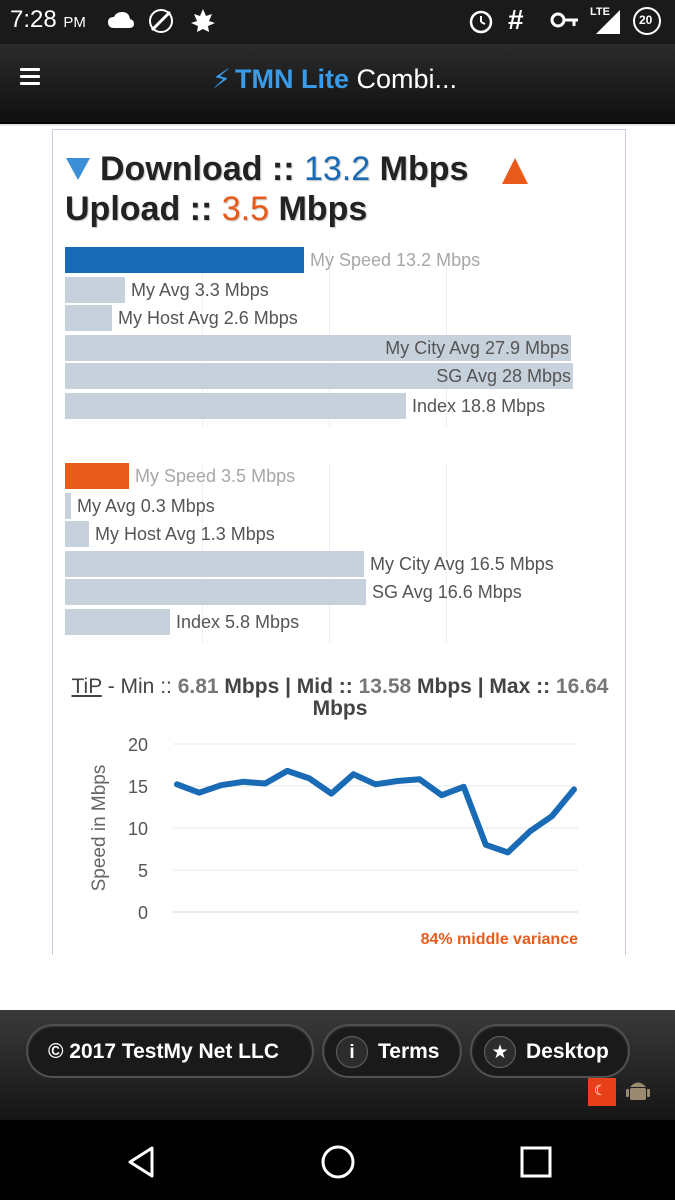  I want to click on upload-bar-label: Index 5.8 Mbps, so click(238, 622).